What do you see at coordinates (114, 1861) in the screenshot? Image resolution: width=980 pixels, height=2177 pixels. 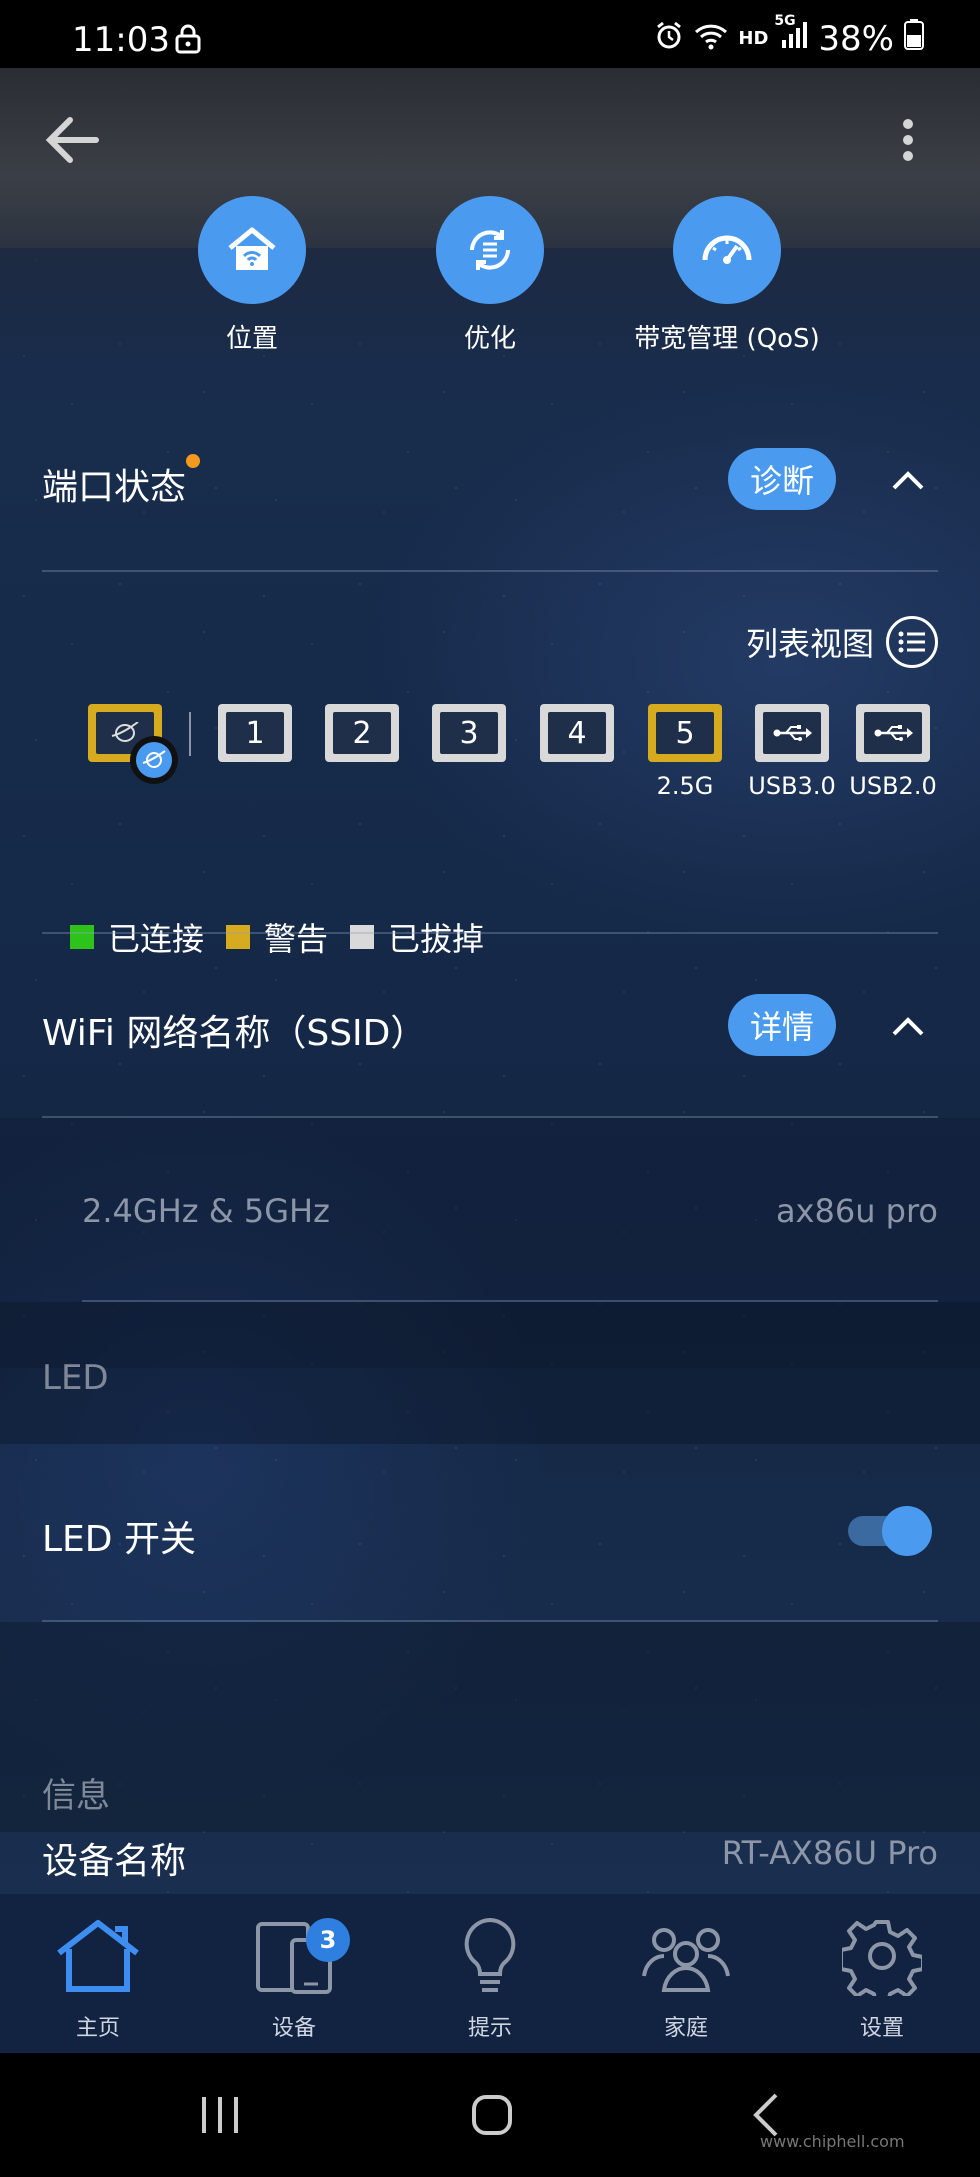 I see `device-name-label: 设备名称` at bounding box center [114, 1861].